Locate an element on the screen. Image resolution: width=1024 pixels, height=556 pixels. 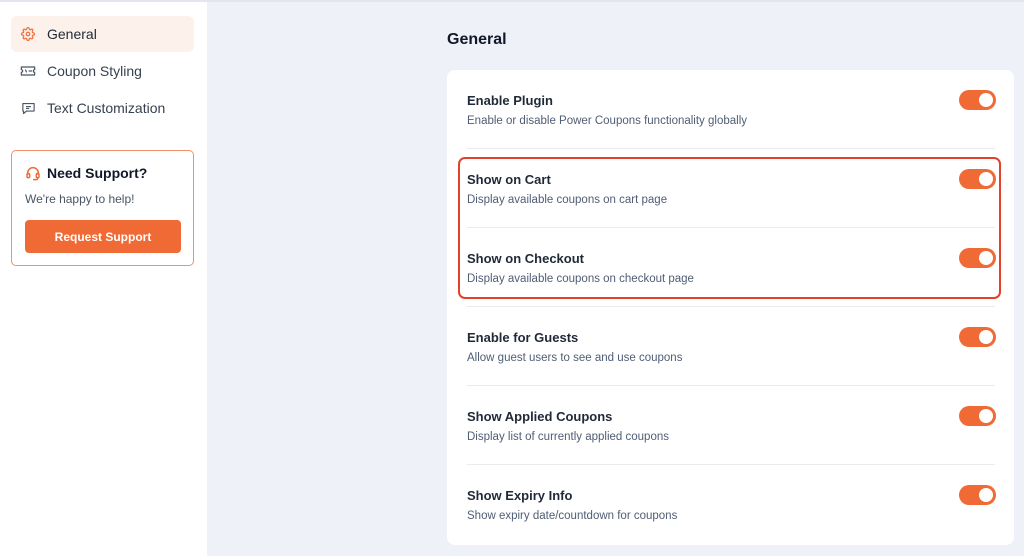
gear-icon is located at coordinates (28, 34).